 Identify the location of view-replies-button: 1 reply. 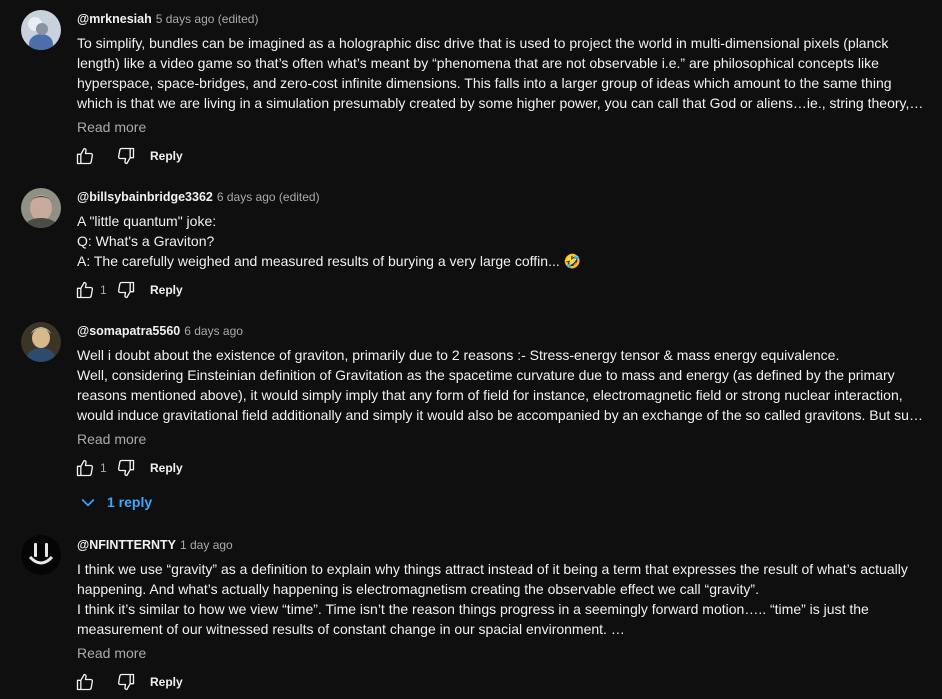
(115, 502).